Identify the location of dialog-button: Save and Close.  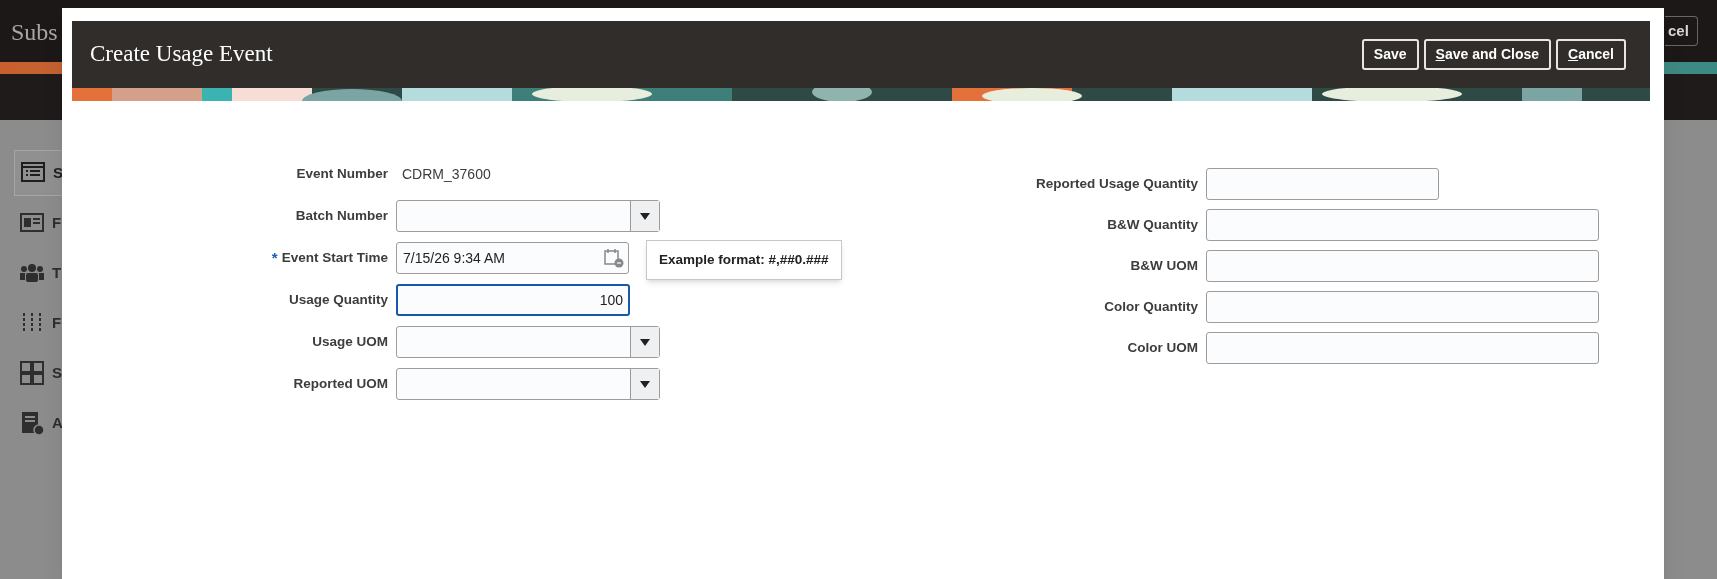
(1487, 54).